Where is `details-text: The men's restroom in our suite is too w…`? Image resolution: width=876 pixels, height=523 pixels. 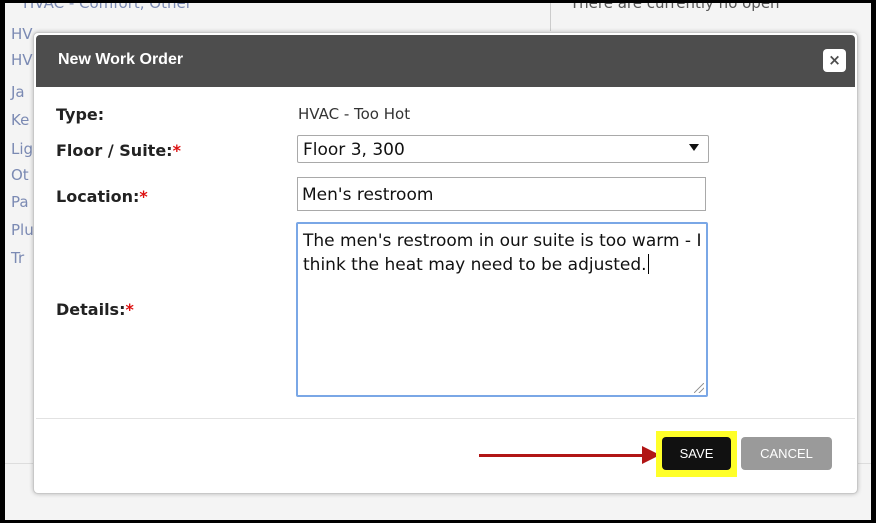
details-text: The men's restroom in our suite is too w… is located at coordinates (502, 253).